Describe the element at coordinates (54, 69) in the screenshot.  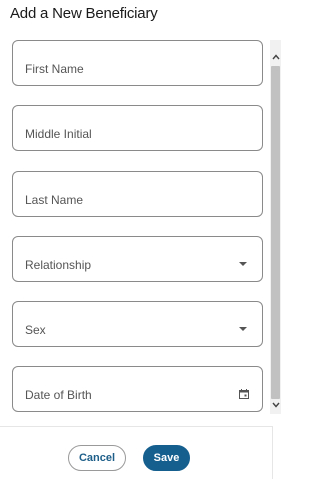
I see `first-name-placeholder: First Name` at that location.